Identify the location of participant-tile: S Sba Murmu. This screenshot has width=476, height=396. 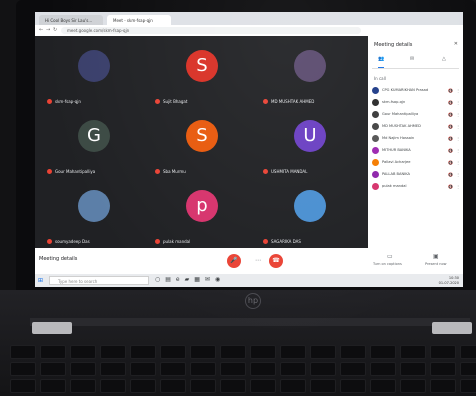
(201, 143).